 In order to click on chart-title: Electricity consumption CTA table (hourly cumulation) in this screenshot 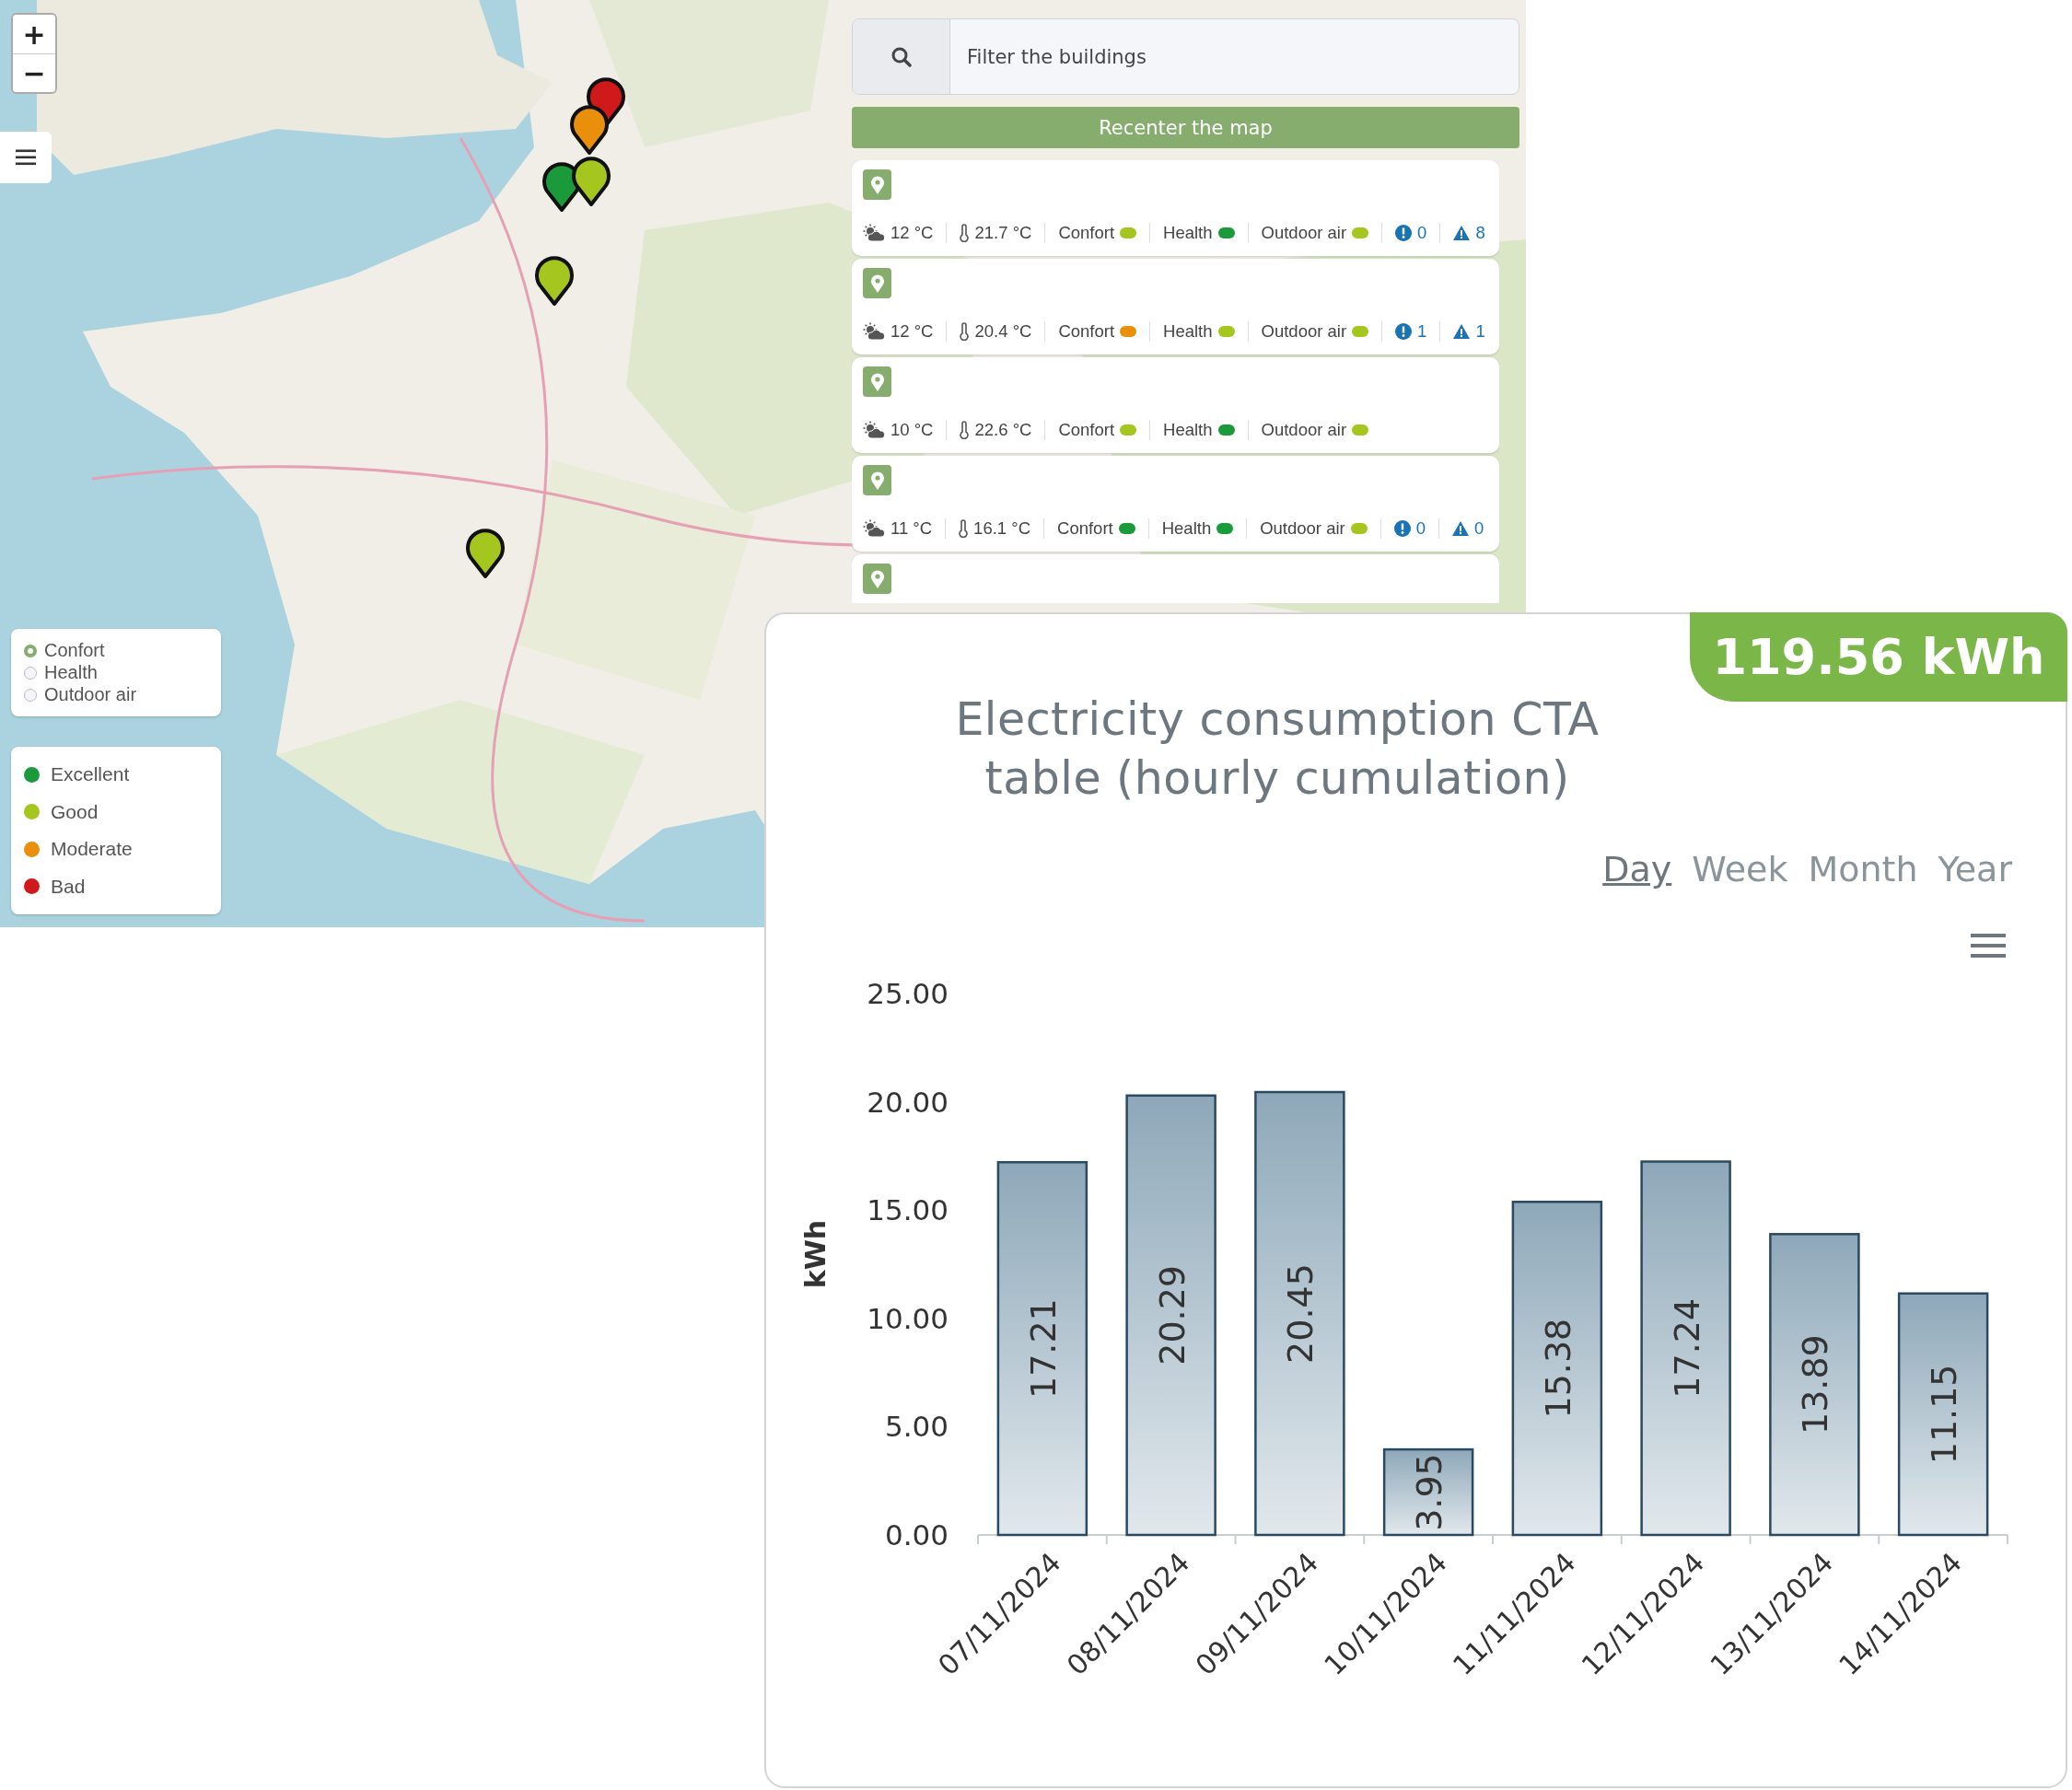, I will do `click(1277, 750)`.